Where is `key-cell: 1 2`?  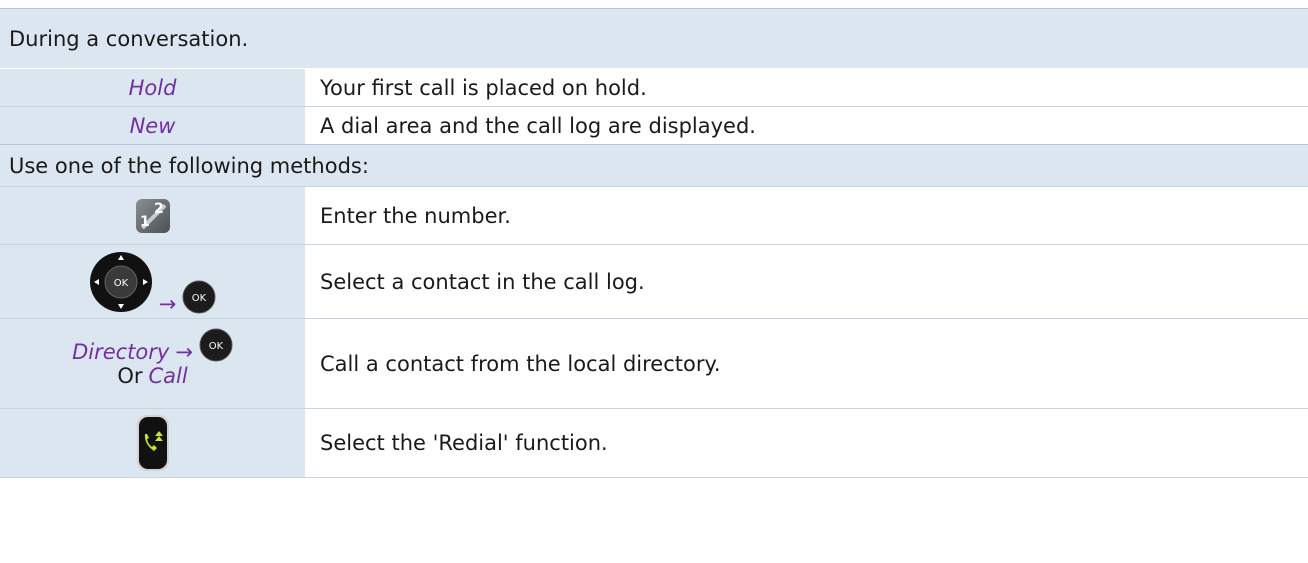 key-cell: 1 2 is located at coordinates (152, 215).